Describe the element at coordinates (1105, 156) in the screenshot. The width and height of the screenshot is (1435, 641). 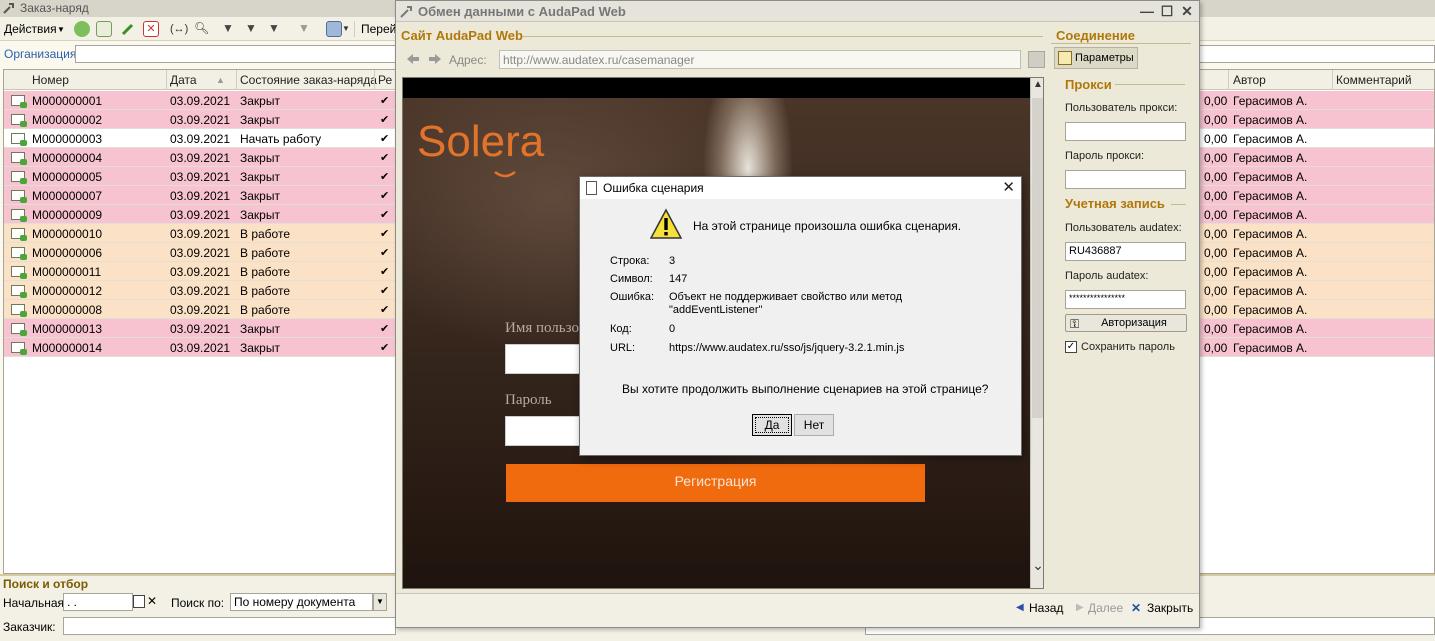
I see `proxy-pass-label: Пароль прокси:` at that location.